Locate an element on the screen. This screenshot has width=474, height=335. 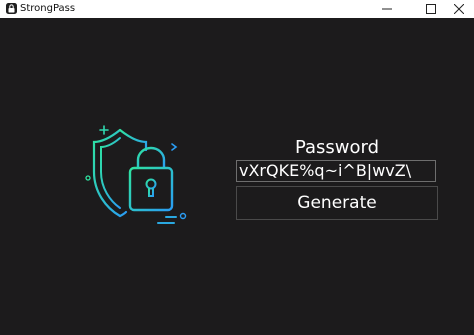
generate-button: Generate is located at coordinates (337, 203).